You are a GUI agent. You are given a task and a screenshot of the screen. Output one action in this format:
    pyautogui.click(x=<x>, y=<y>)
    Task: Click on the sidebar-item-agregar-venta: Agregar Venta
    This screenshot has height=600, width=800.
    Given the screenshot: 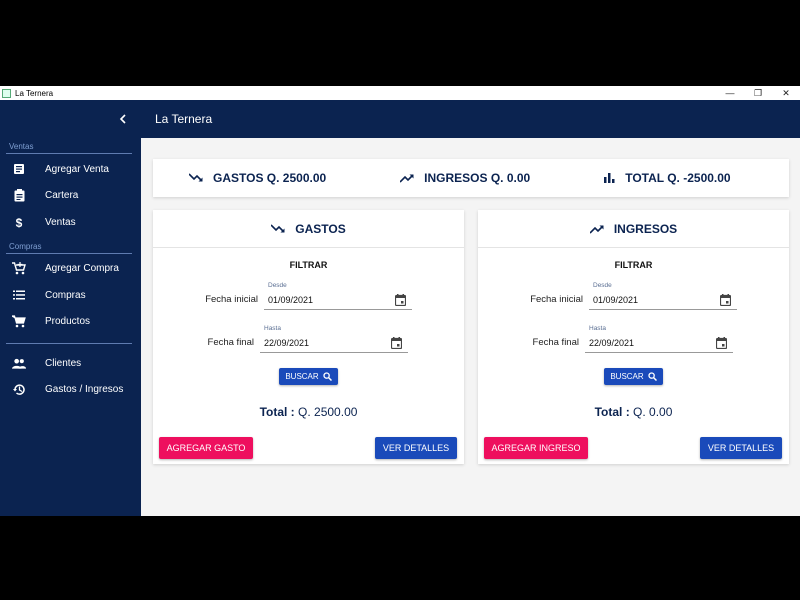 What is the action you would take?
    pyautogui.click(x=70, y=169)
    